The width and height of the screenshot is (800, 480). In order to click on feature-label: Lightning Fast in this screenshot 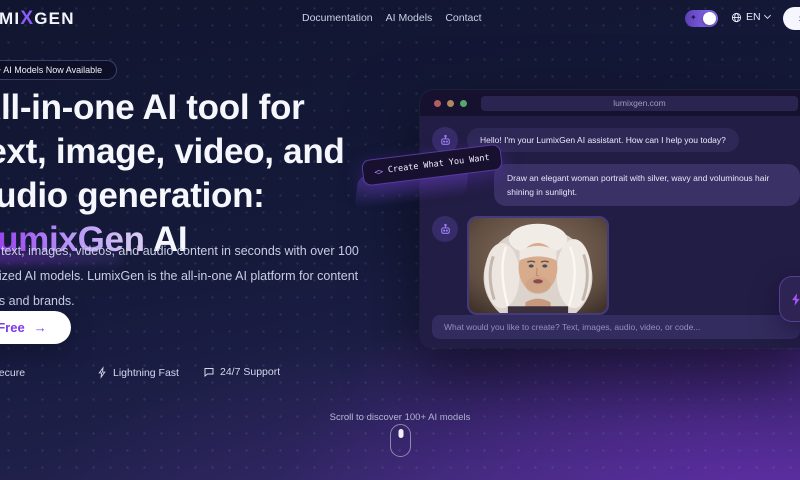, I will do `click(146, 372)`.